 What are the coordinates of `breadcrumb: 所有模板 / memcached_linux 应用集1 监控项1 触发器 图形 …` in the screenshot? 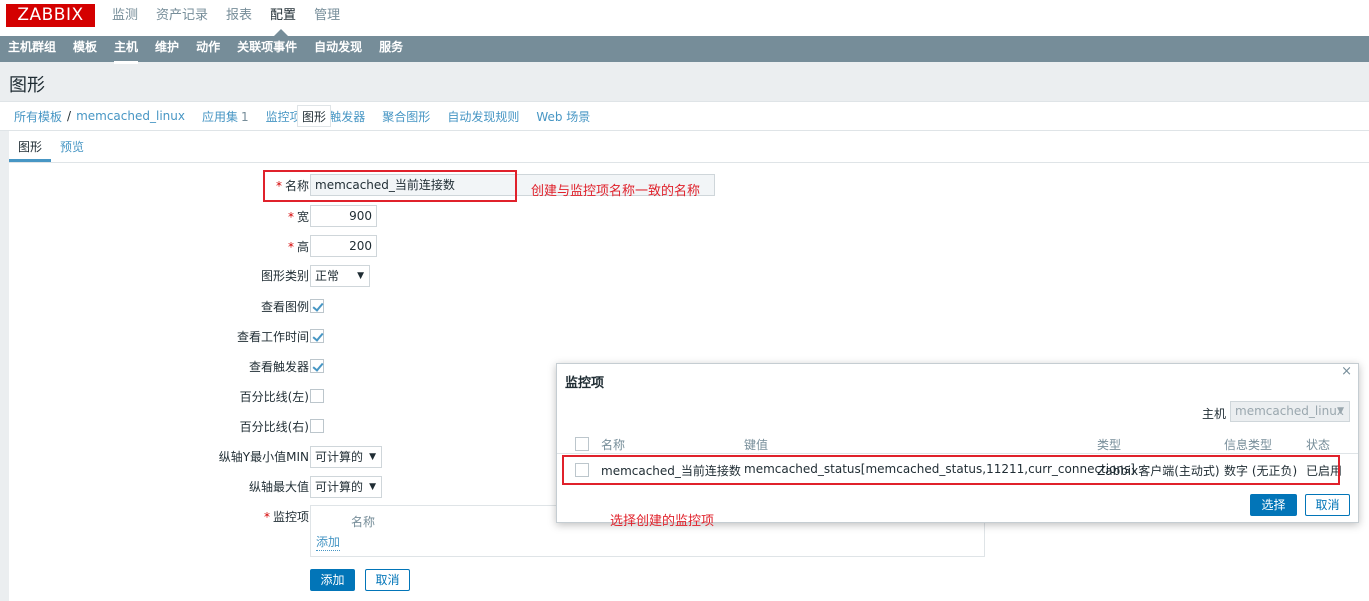 It's located at (684, 116).